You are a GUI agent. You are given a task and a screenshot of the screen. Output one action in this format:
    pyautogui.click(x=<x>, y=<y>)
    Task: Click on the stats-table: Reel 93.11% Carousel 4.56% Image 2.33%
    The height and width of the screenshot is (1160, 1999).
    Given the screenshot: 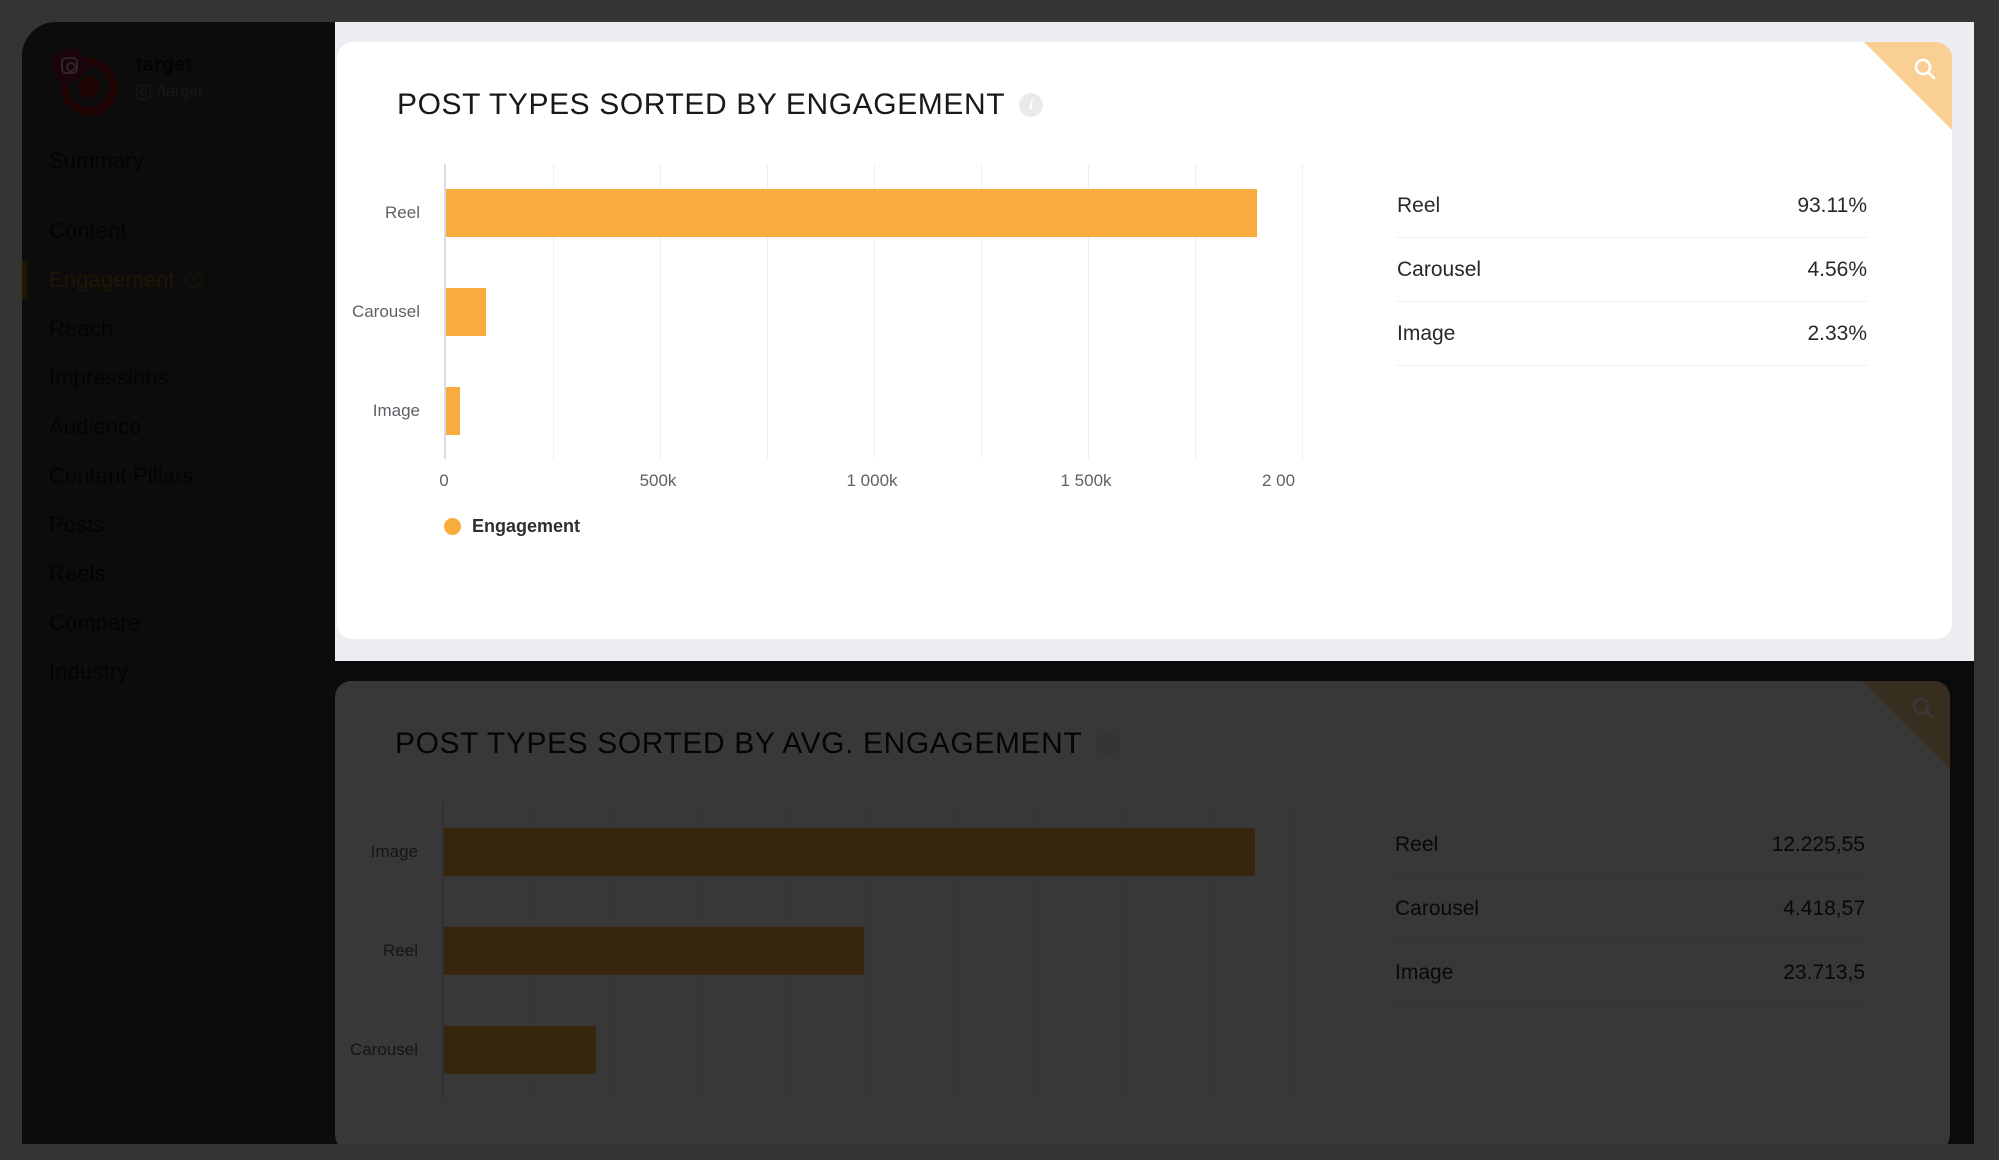 What is the action you would take?
    pyautogui.click(x=1632, y=270)
    